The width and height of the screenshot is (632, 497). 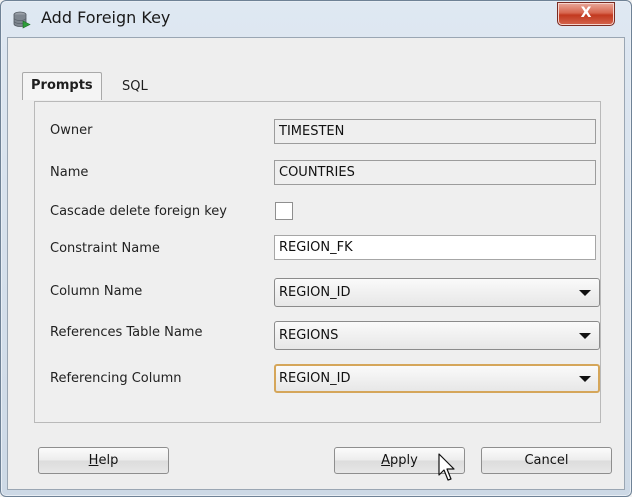 I want to click on help-label-rest: elp, so click(x=108, y=460).